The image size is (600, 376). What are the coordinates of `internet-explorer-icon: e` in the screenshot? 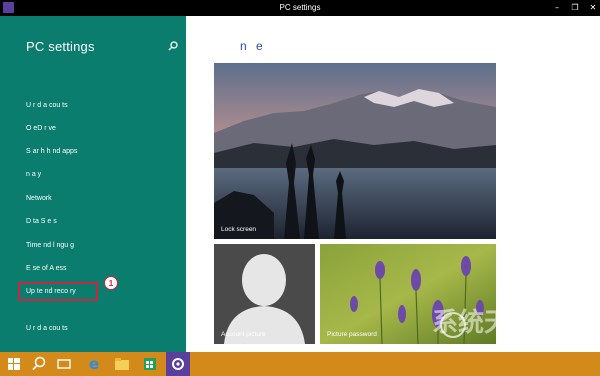 It's located at (94, 364).